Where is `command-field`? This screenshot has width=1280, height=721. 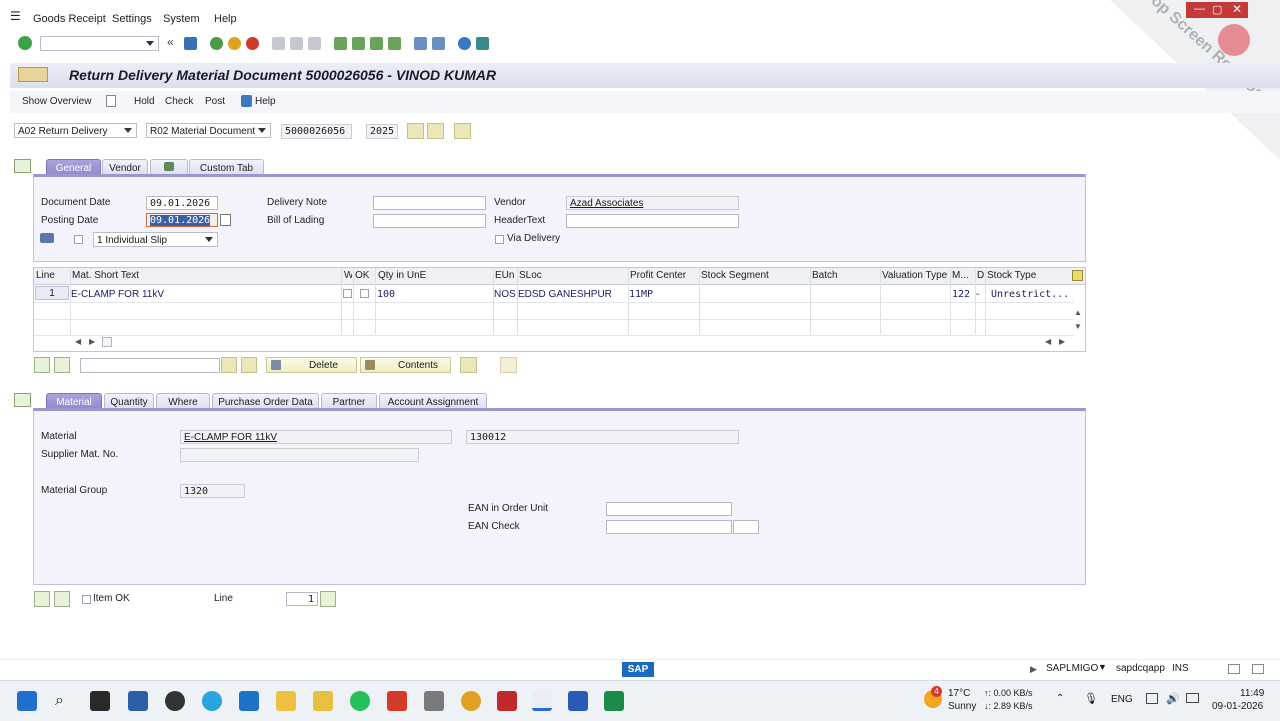
command-field is located at coordinates (99, 43).